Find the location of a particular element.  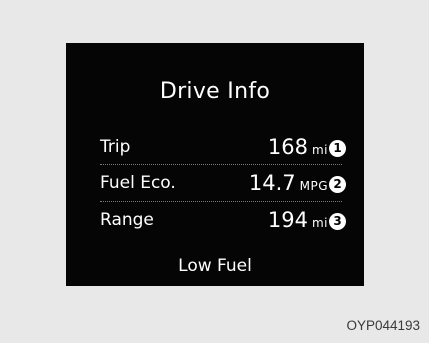

fuel-economy-unit: MPG is located at coordinates (313, 186).